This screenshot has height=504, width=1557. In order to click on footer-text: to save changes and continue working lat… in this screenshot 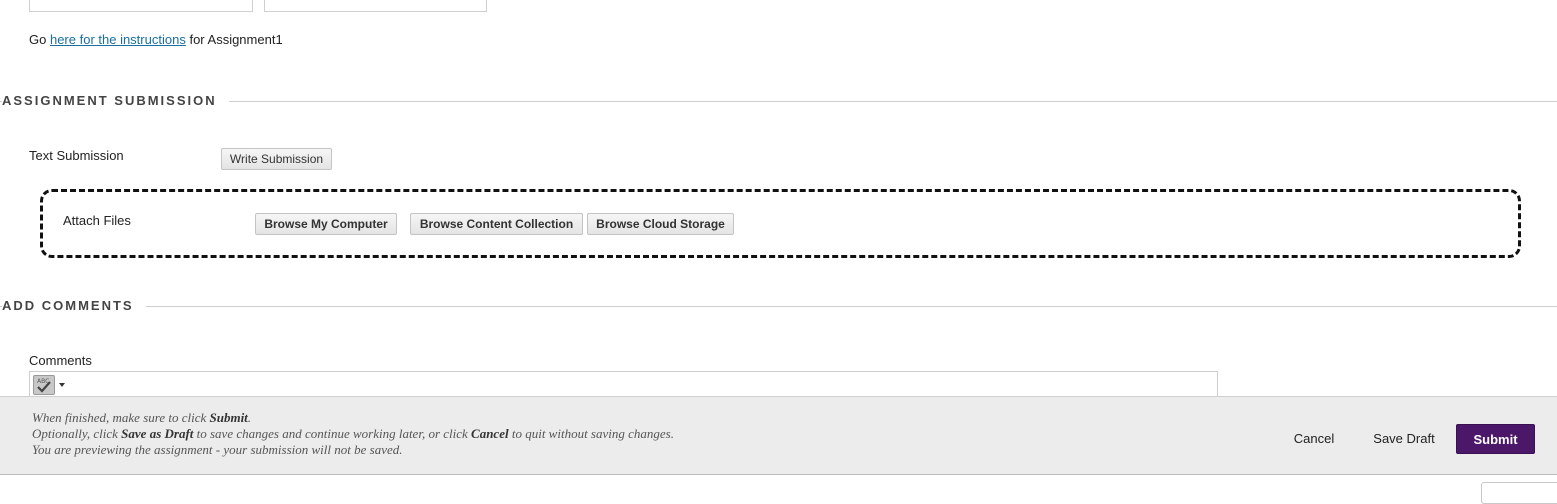, I will do `click(332, 433)`.